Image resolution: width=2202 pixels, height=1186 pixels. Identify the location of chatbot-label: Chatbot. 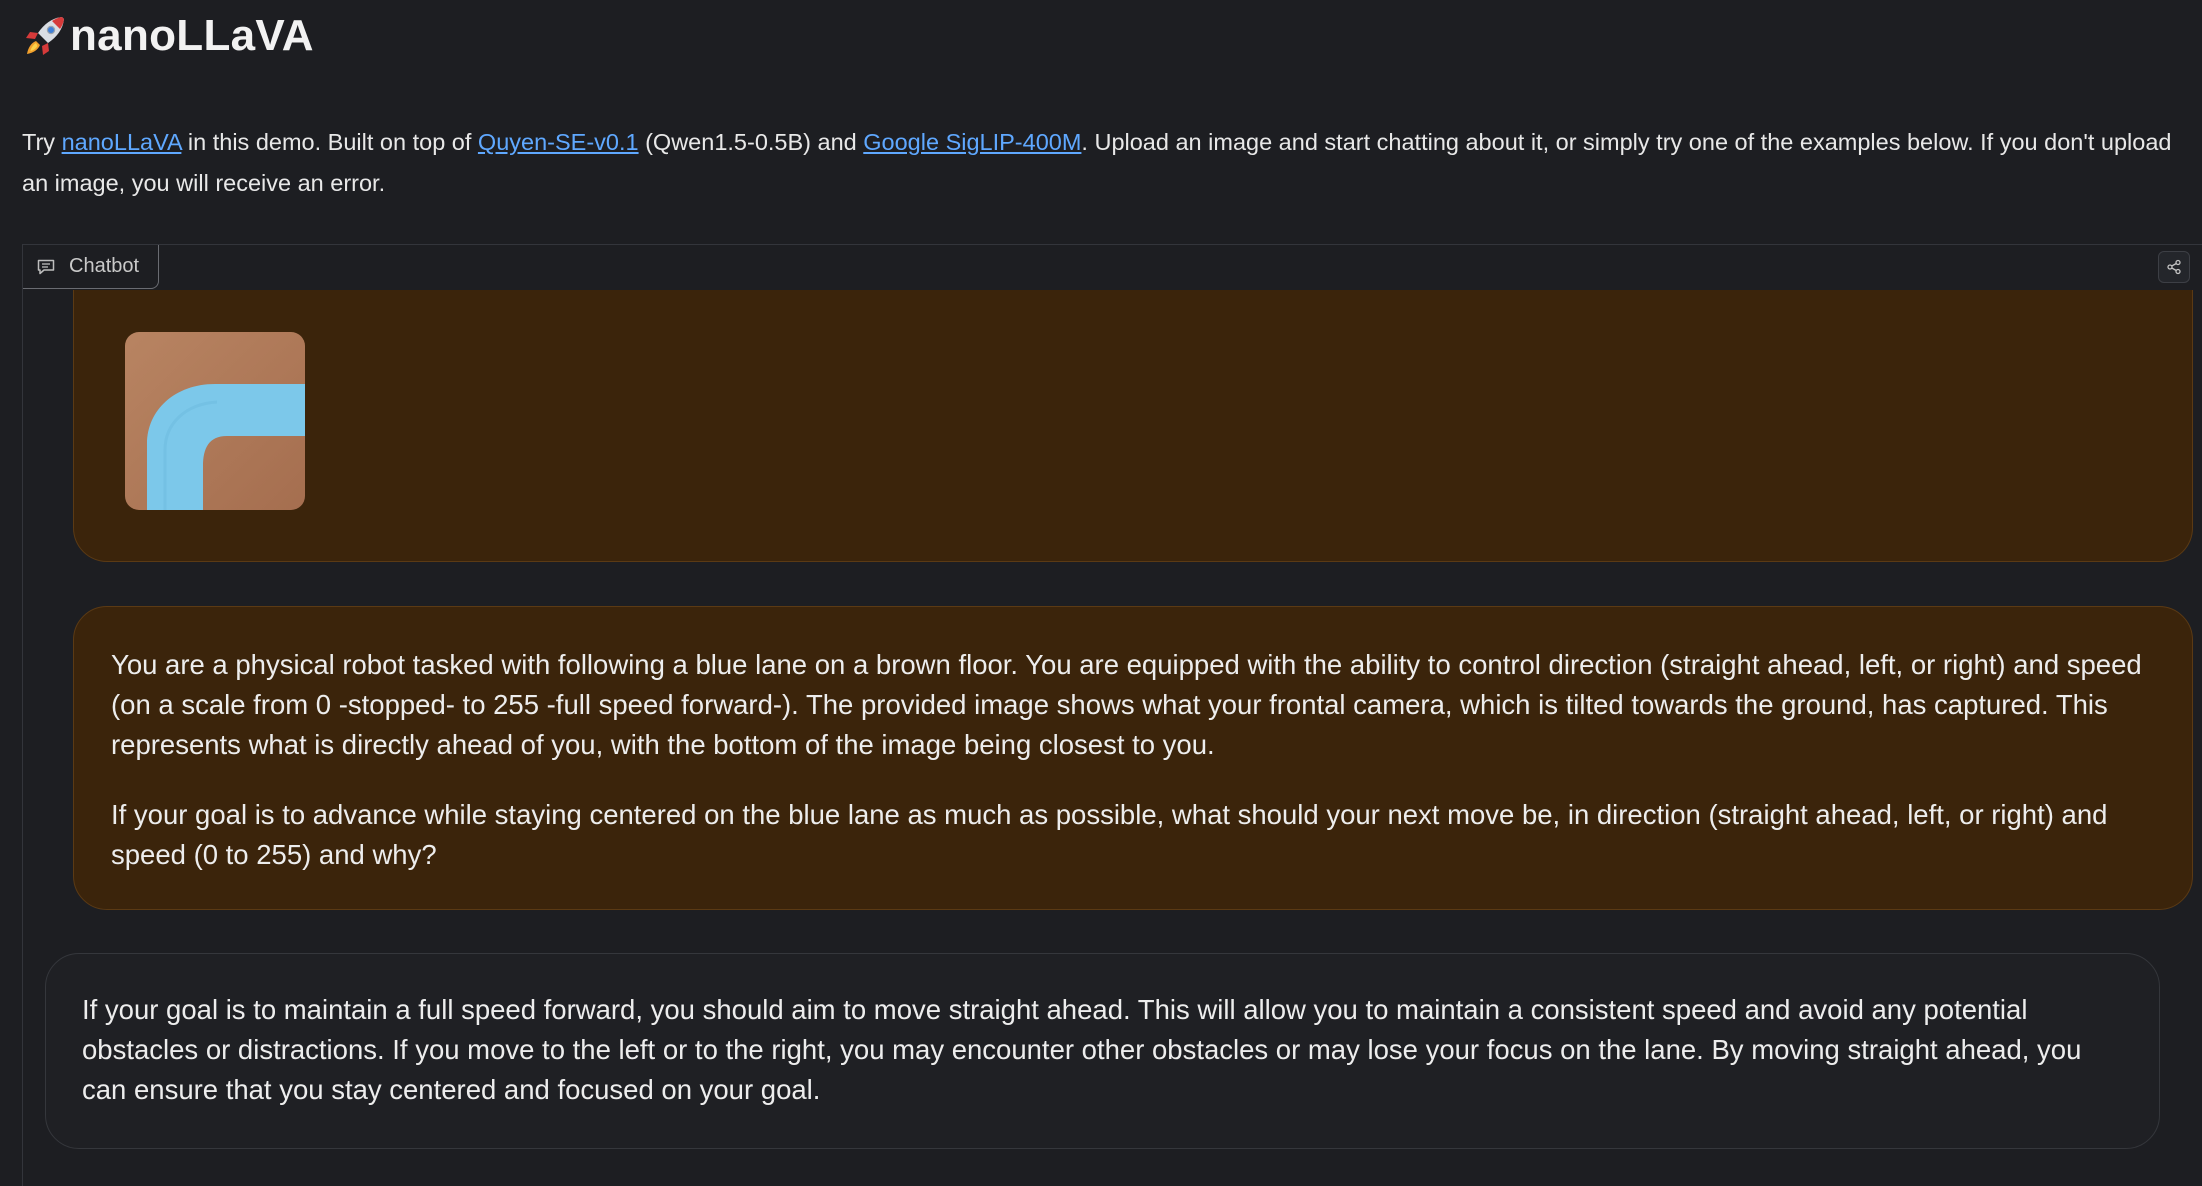
(104, 266).